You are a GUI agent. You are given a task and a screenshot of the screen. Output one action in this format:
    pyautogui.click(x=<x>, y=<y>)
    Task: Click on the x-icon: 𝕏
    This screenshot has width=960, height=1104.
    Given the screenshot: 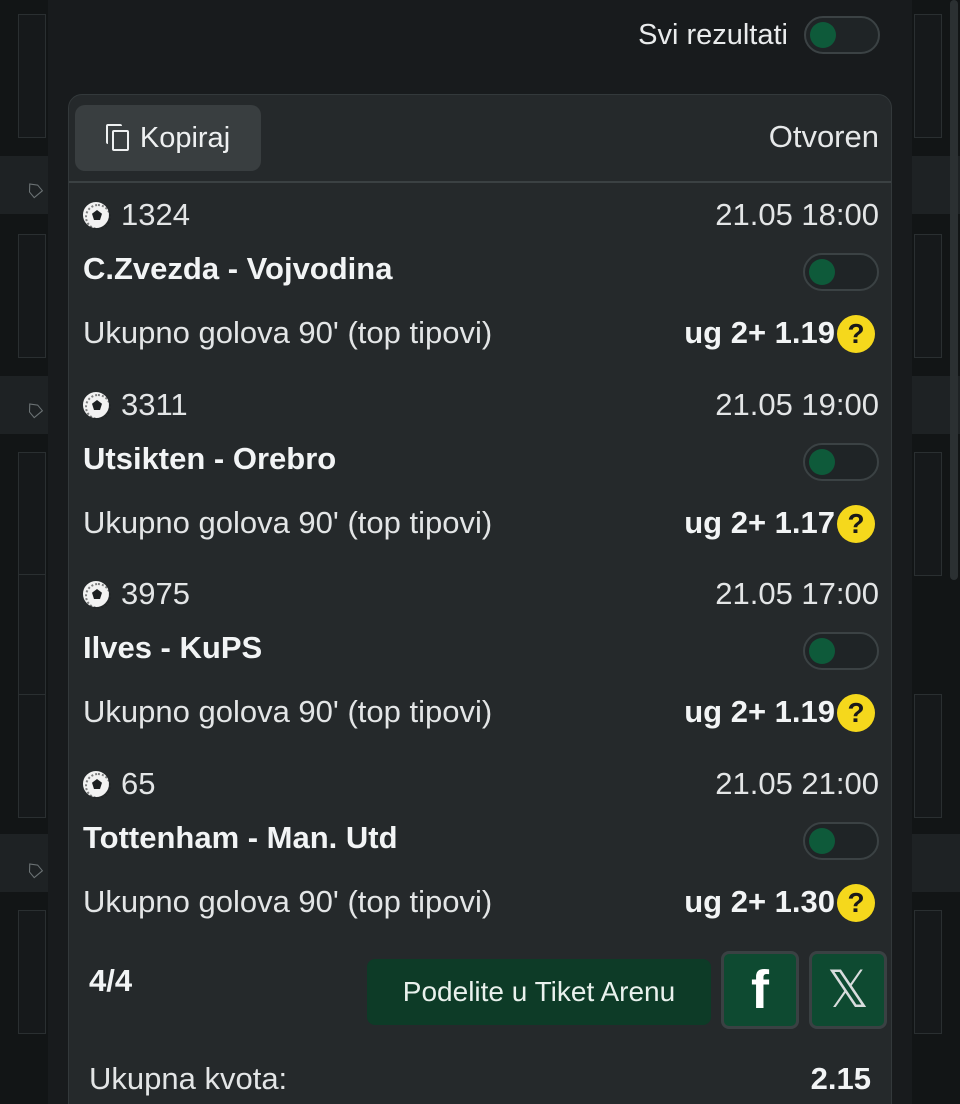 What is the action you would take?
    pyautogui.click(x=848, y=990)
    